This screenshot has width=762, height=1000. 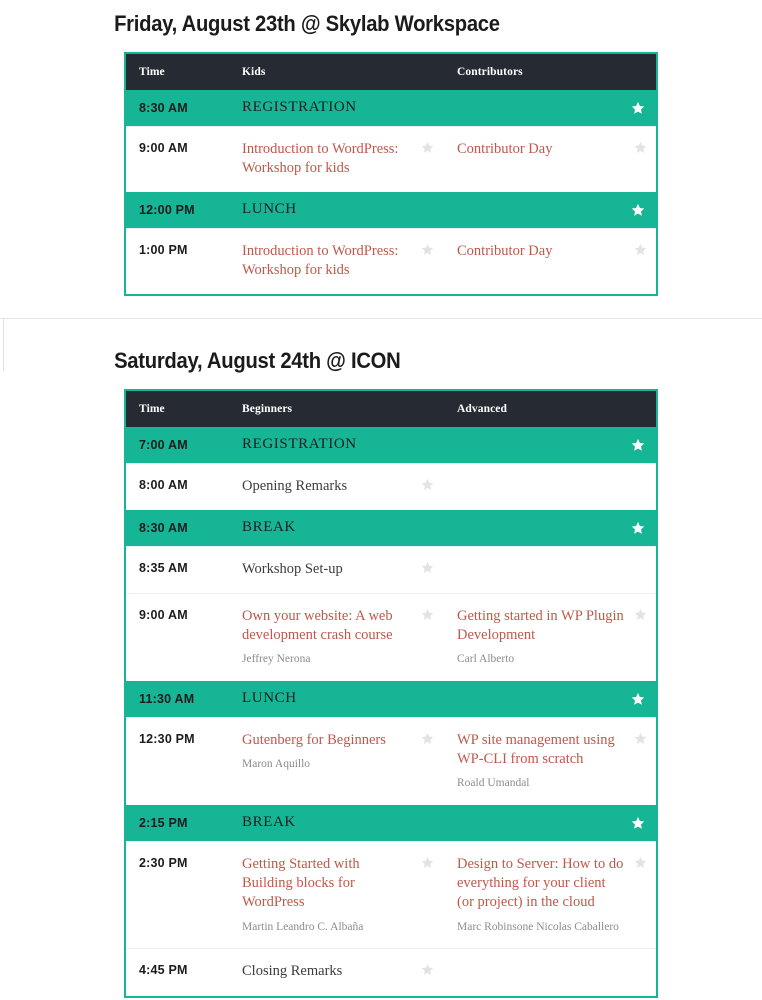 I want to click on session-speaker: Jeffrey Nerona, so click(x=276, y=659).